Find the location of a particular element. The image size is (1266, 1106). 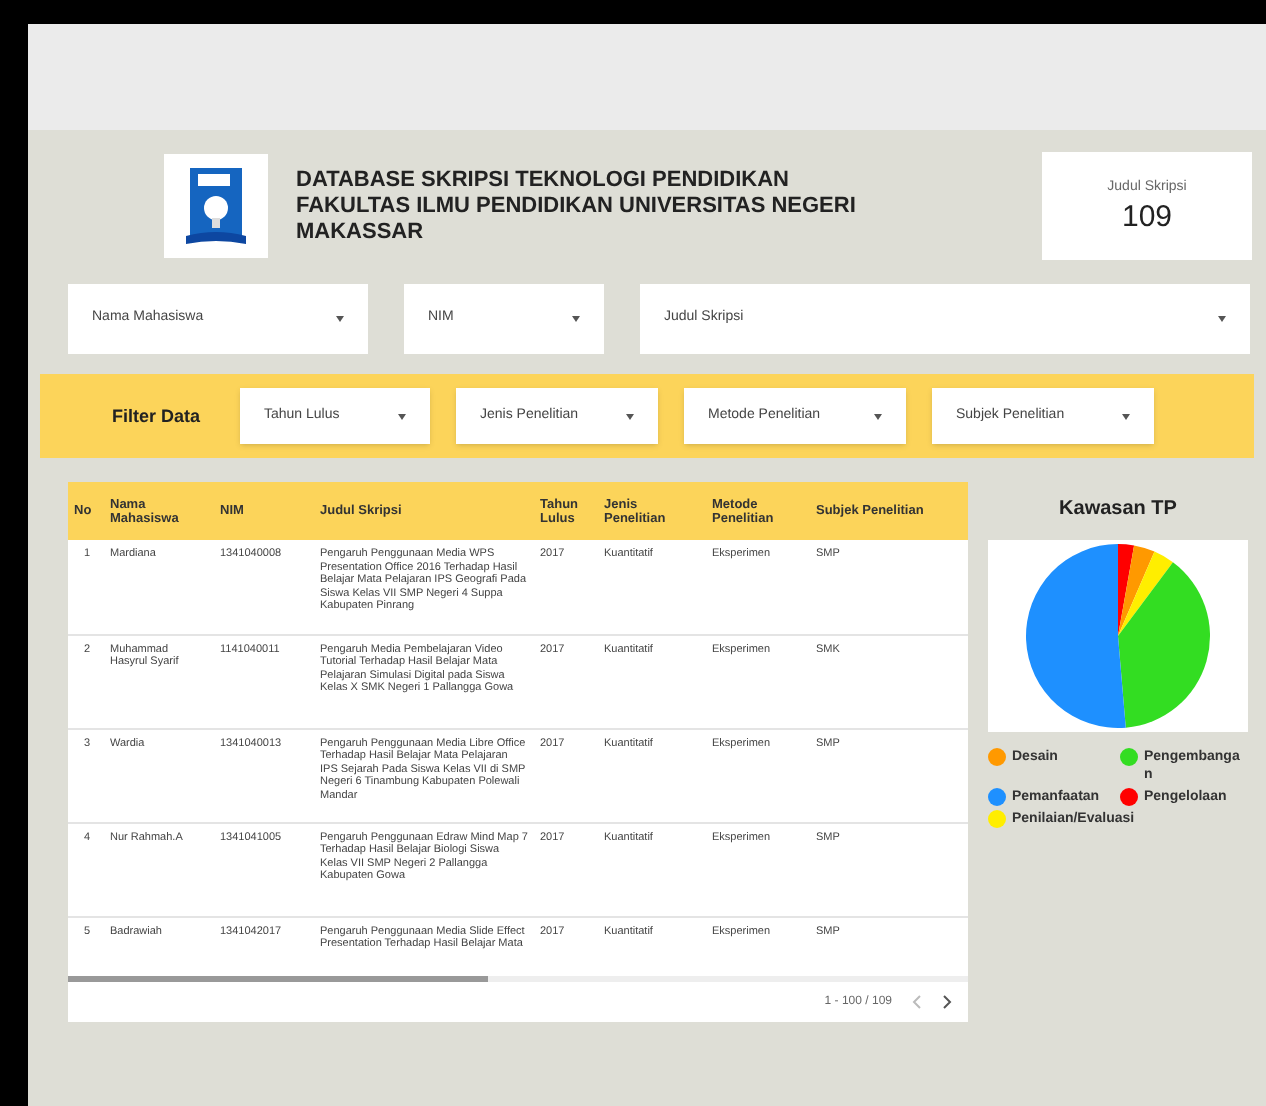

book-lightbulb-logo-icon is located at coordinates (216, 206).